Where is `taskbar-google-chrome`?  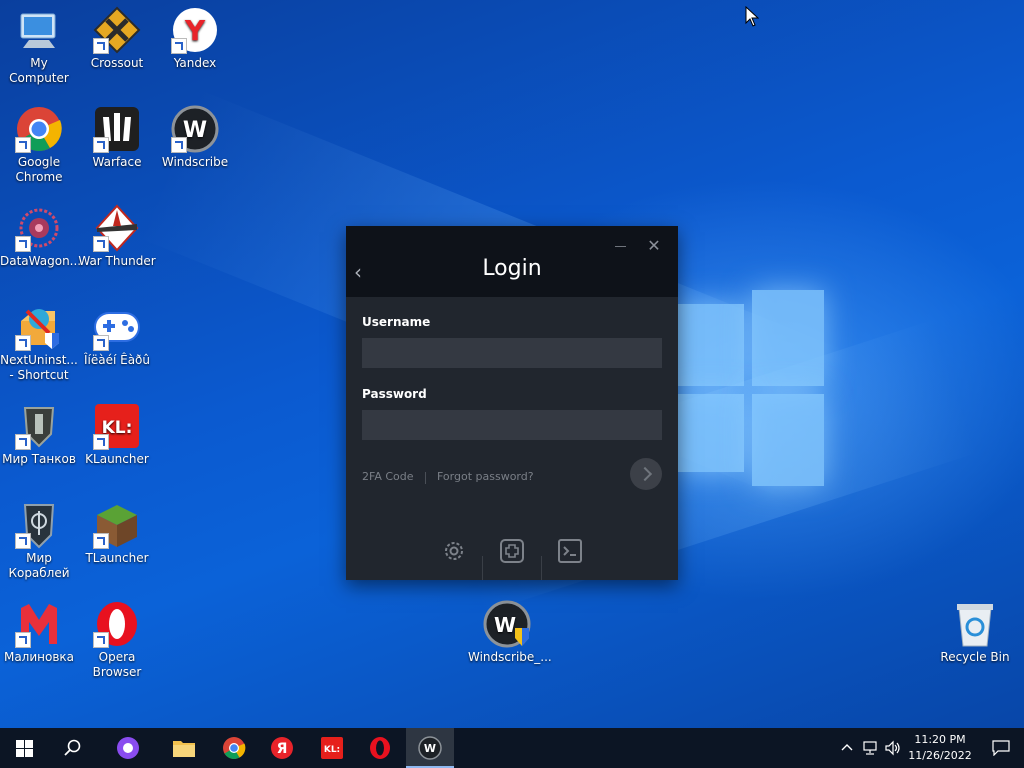
taskbar-google-chrome is located at coordinates (234, 748).